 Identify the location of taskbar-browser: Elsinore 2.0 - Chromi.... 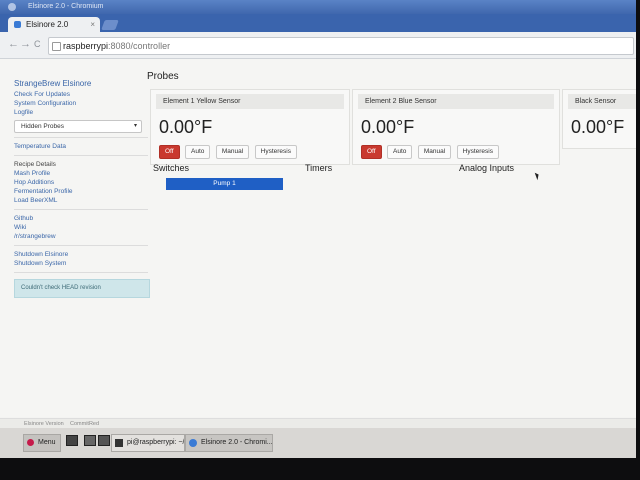
(229, 443).